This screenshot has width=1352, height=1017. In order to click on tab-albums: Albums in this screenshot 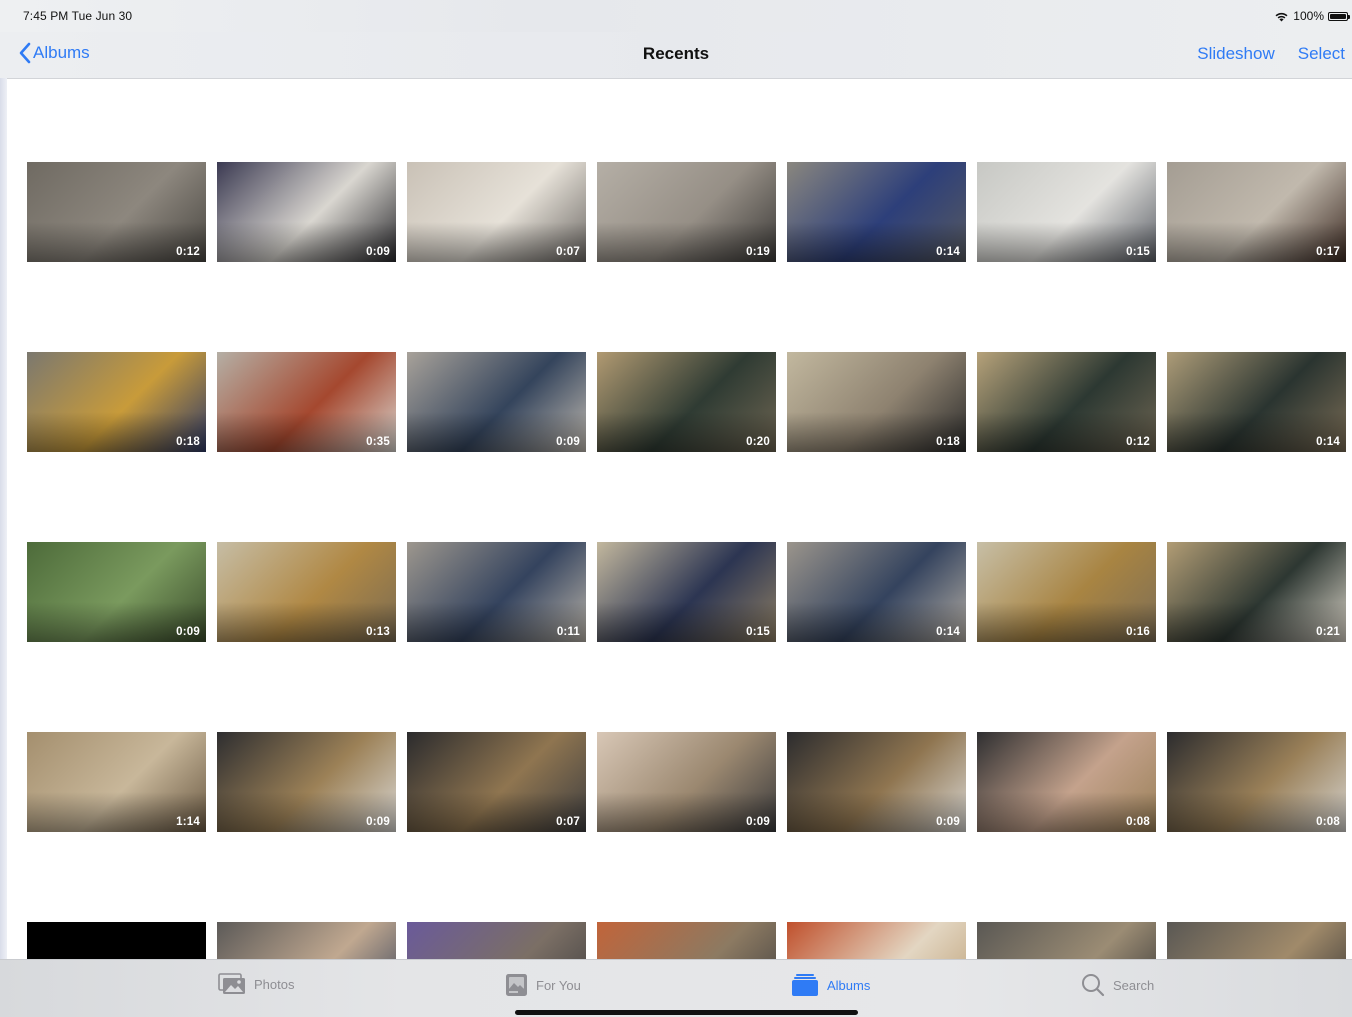, I will do `click(830, 985)`.